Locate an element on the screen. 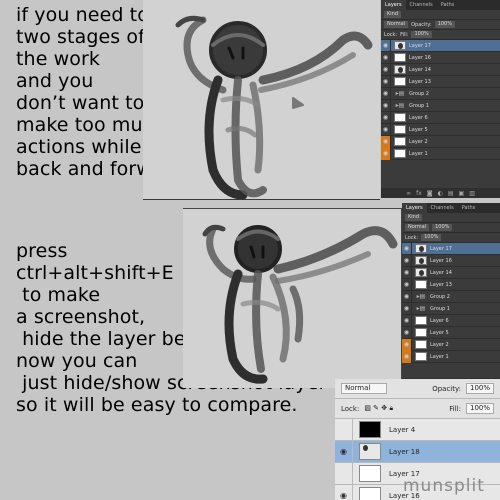 Image resolution: width=500 pixels, height=500 pixels. layer-name: Layer 1 is located at coordinates (418, 153).